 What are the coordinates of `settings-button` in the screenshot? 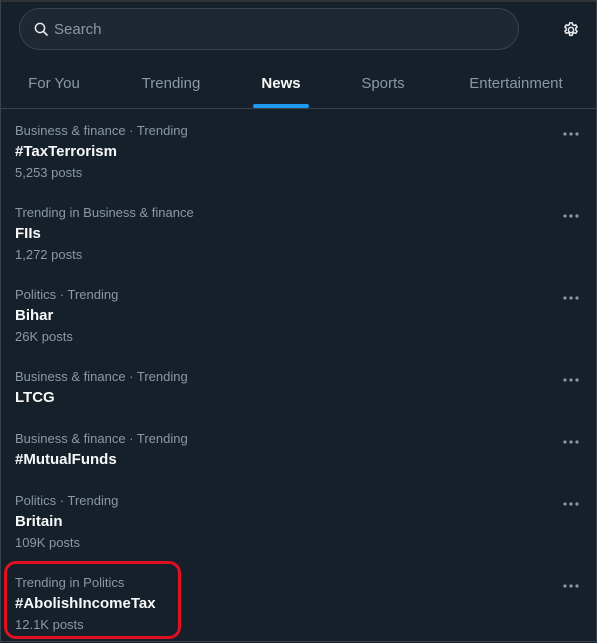 It's located at (571, 30).